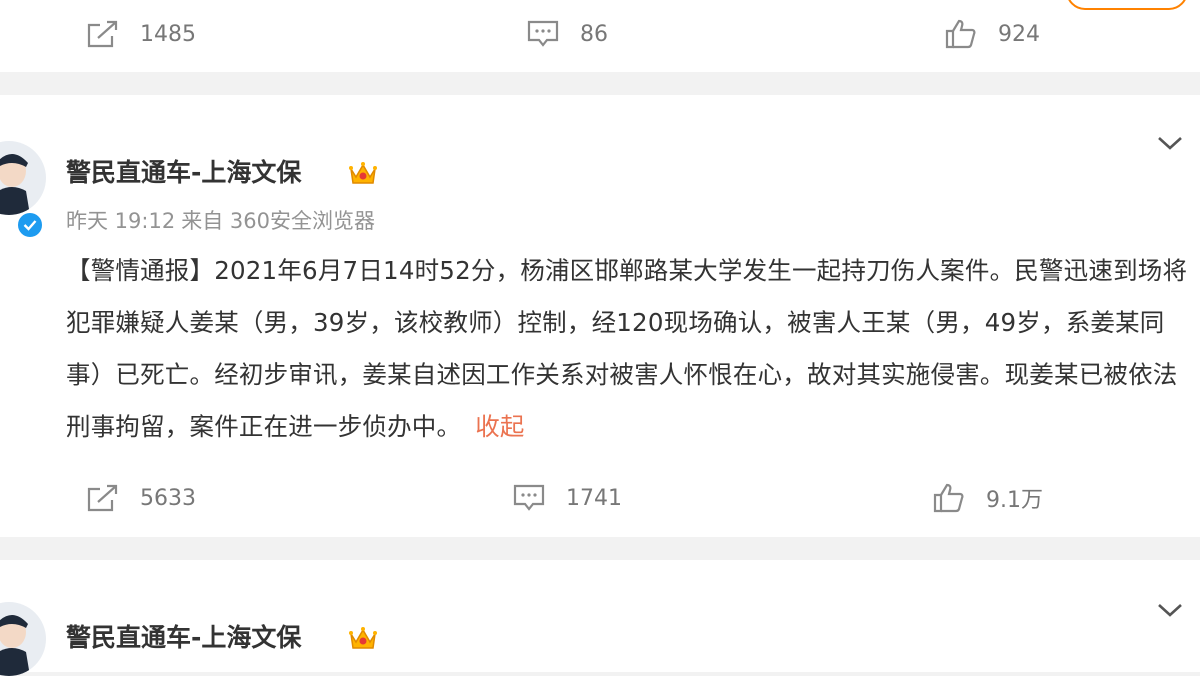 This screenshot has width=1200, height=676. Describe the element at coordinates (168, 498) in the screenshot. I see `repost-count: 5633` at that location.